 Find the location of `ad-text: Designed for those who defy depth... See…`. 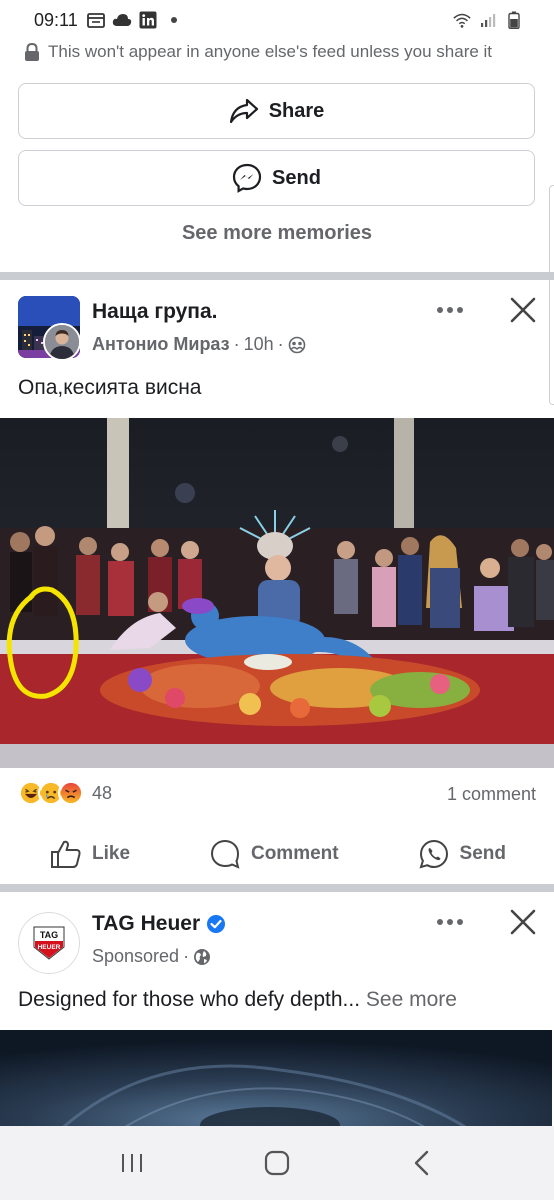

ad-text: Designed for those who defy depth... See… is located at coordinates (237, 1000).